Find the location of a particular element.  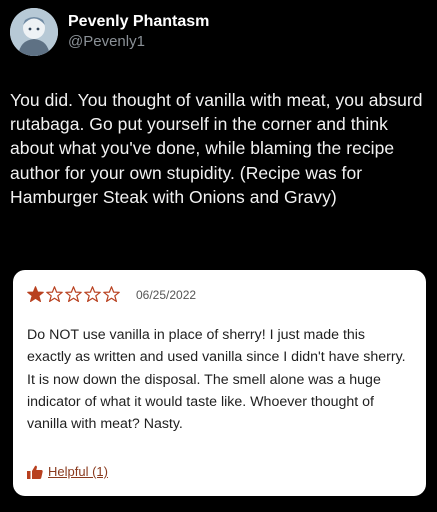

thumbs-up-icon is located at coordinates (35, 472).